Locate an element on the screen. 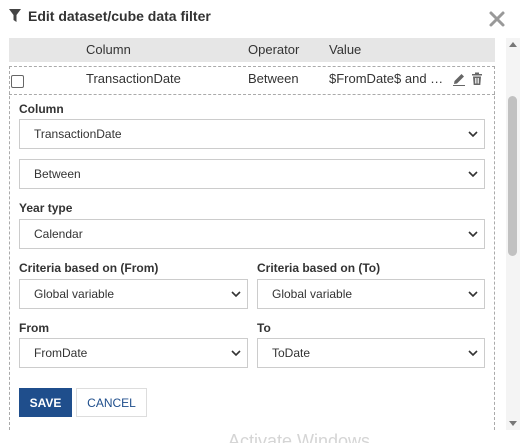  row-value-cell: $FromDate$ and $ToDate$ is located at coordinates (388, 78).